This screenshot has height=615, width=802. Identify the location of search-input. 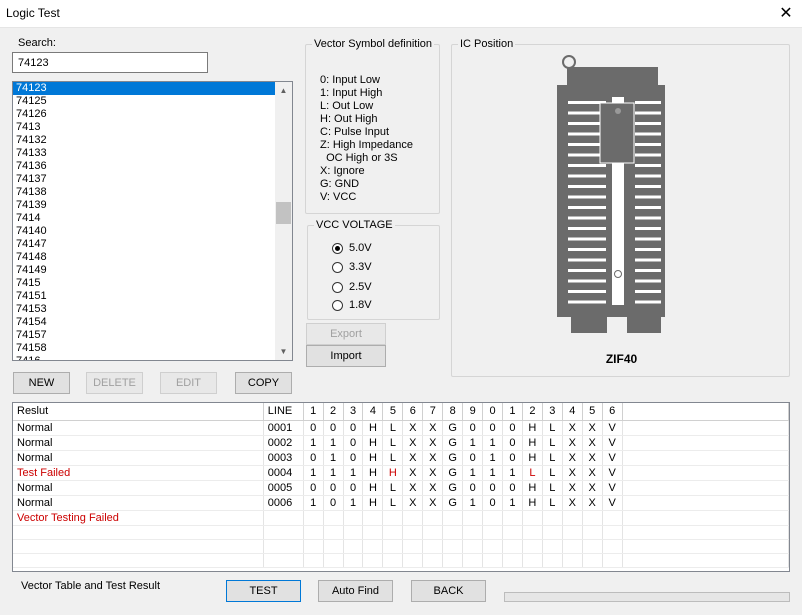
(110, 62).